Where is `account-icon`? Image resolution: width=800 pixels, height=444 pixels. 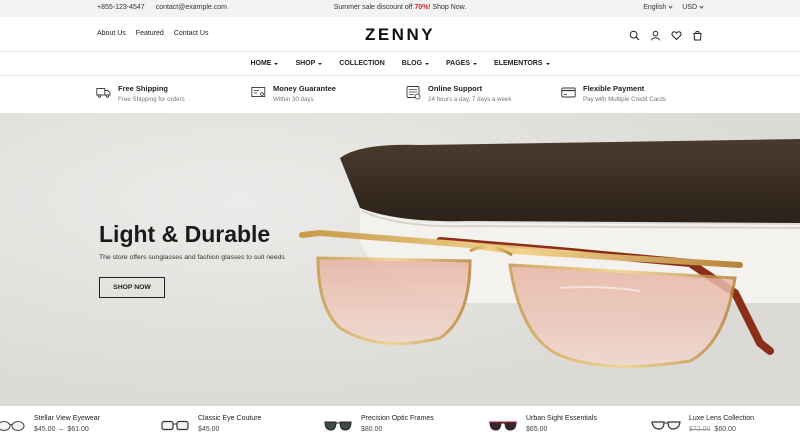 account-icon is located at coordinates (655, 34).